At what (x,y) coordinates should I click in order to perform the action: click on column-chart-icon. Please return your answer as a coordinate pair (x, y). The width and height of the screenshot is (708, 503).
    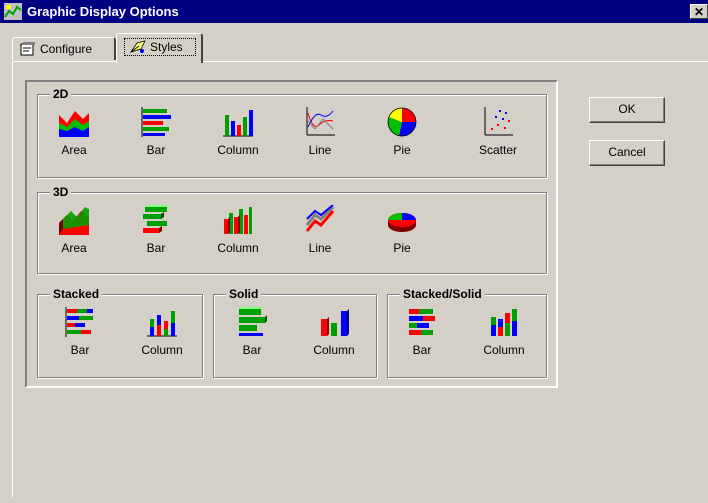
    Looking at the image, I should click on (238, 123).